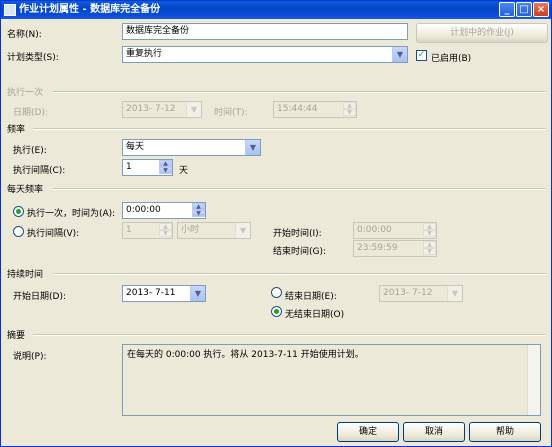 The image size is (552, 447). What do you see at coordinates (245, 355) in the screenshot?
I see `description-text: 在每天的 0:00:00 执行。将从 2013-7-11 开始使用计划。` at bounding box center [245, 355].